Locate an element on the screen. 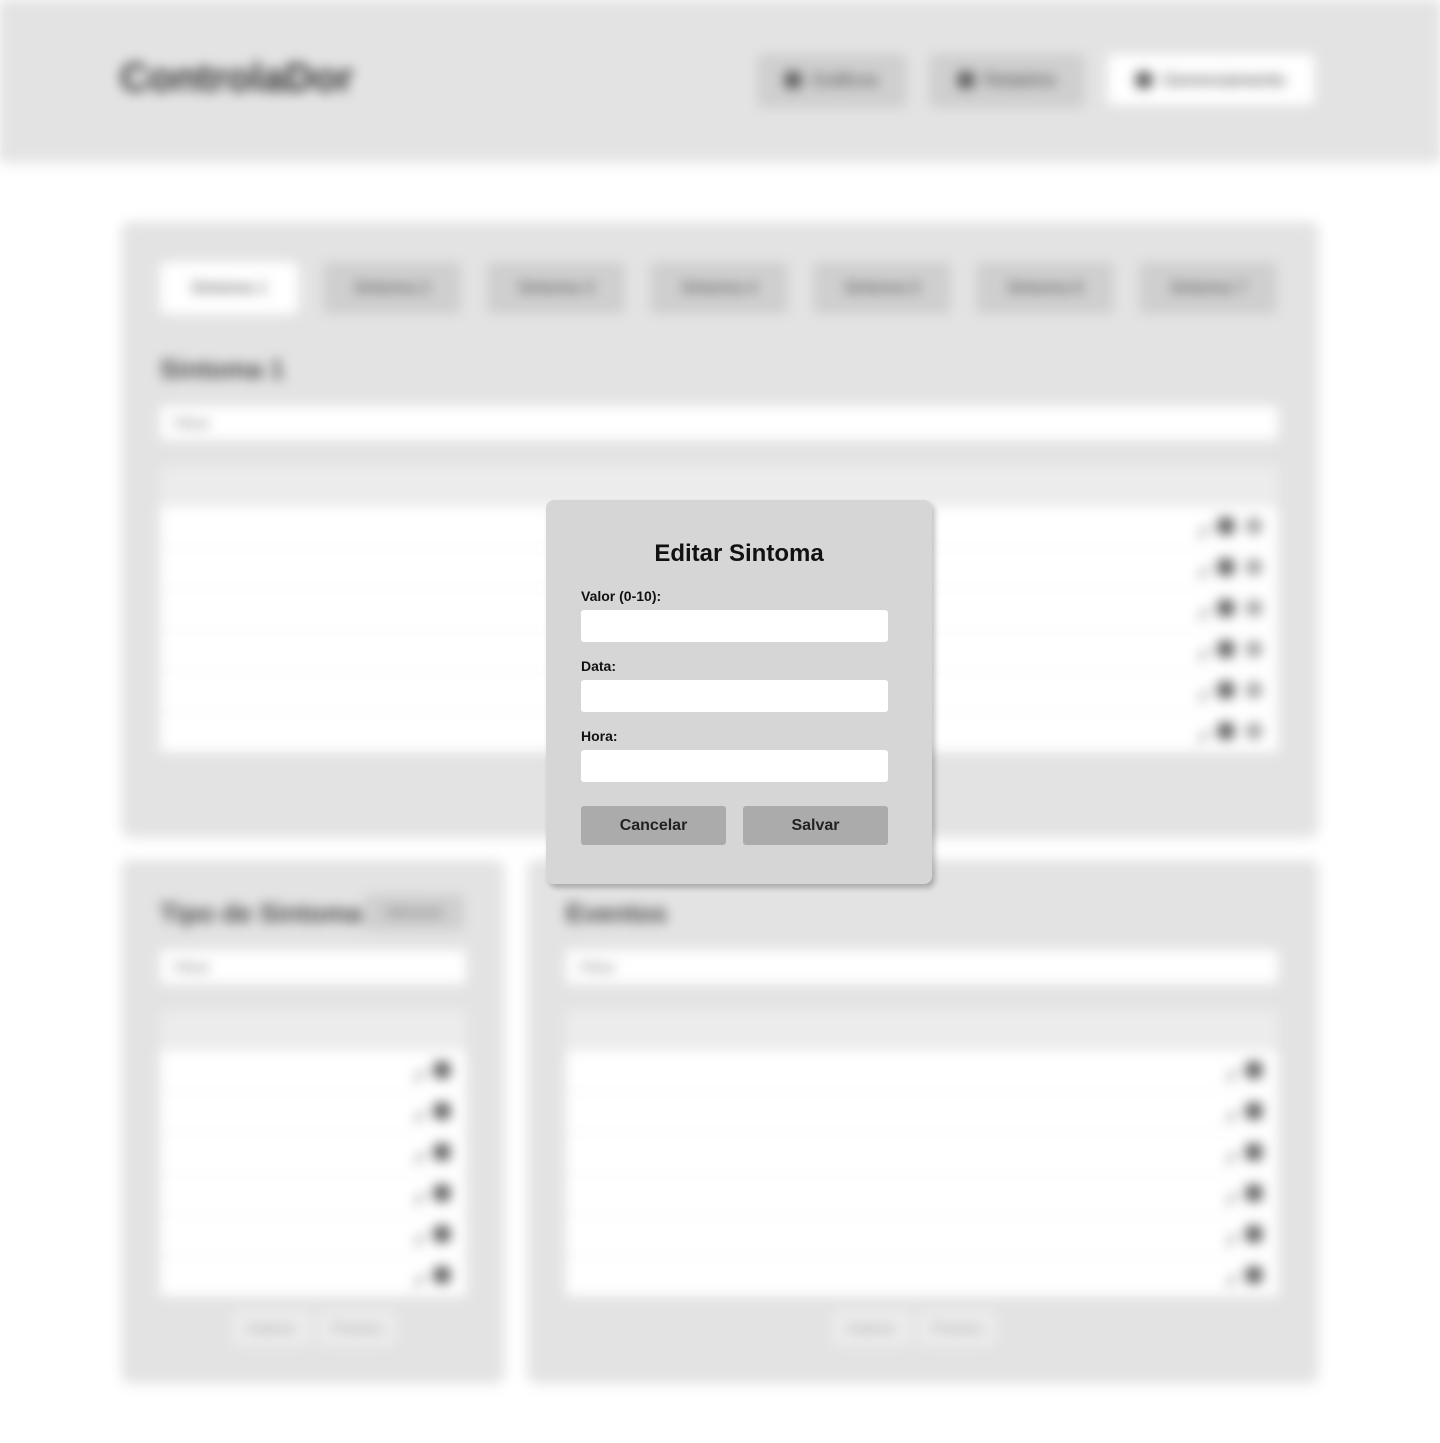  add-symptom-type-button: Adicionar is located at coordinates (414, 912).